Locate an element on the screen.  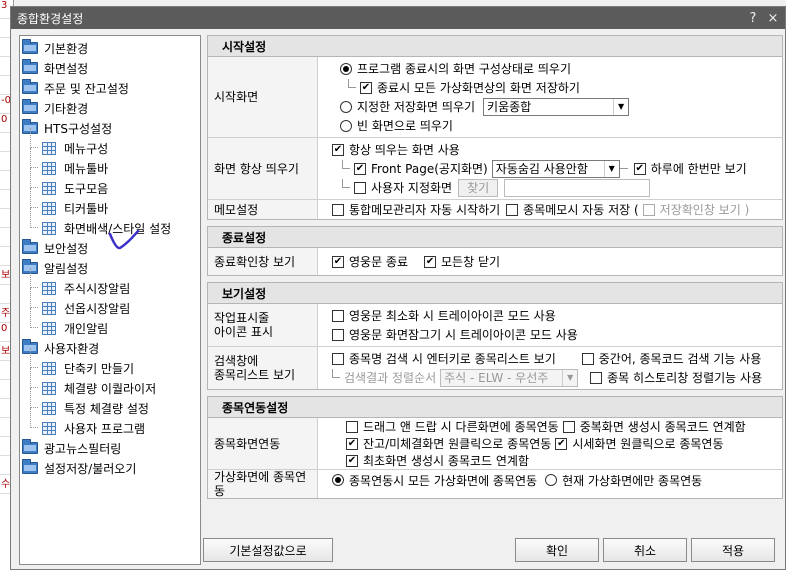
help-button: ? is located at coordinates (753, 18).